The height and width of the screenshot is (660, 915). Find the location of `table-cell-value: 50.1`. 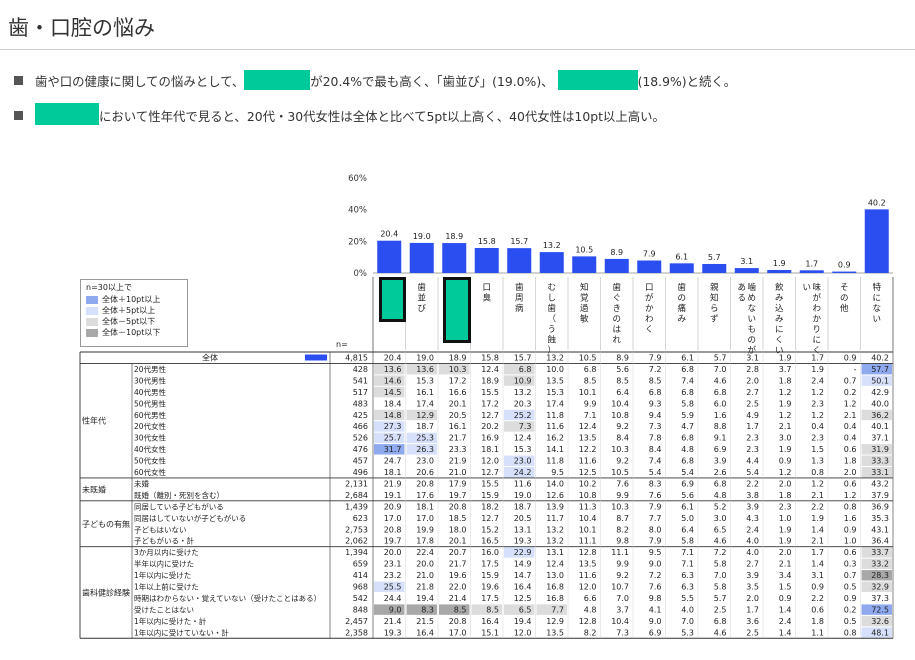

table-cell-value: 50.1 is located at coordinates (880, 380).